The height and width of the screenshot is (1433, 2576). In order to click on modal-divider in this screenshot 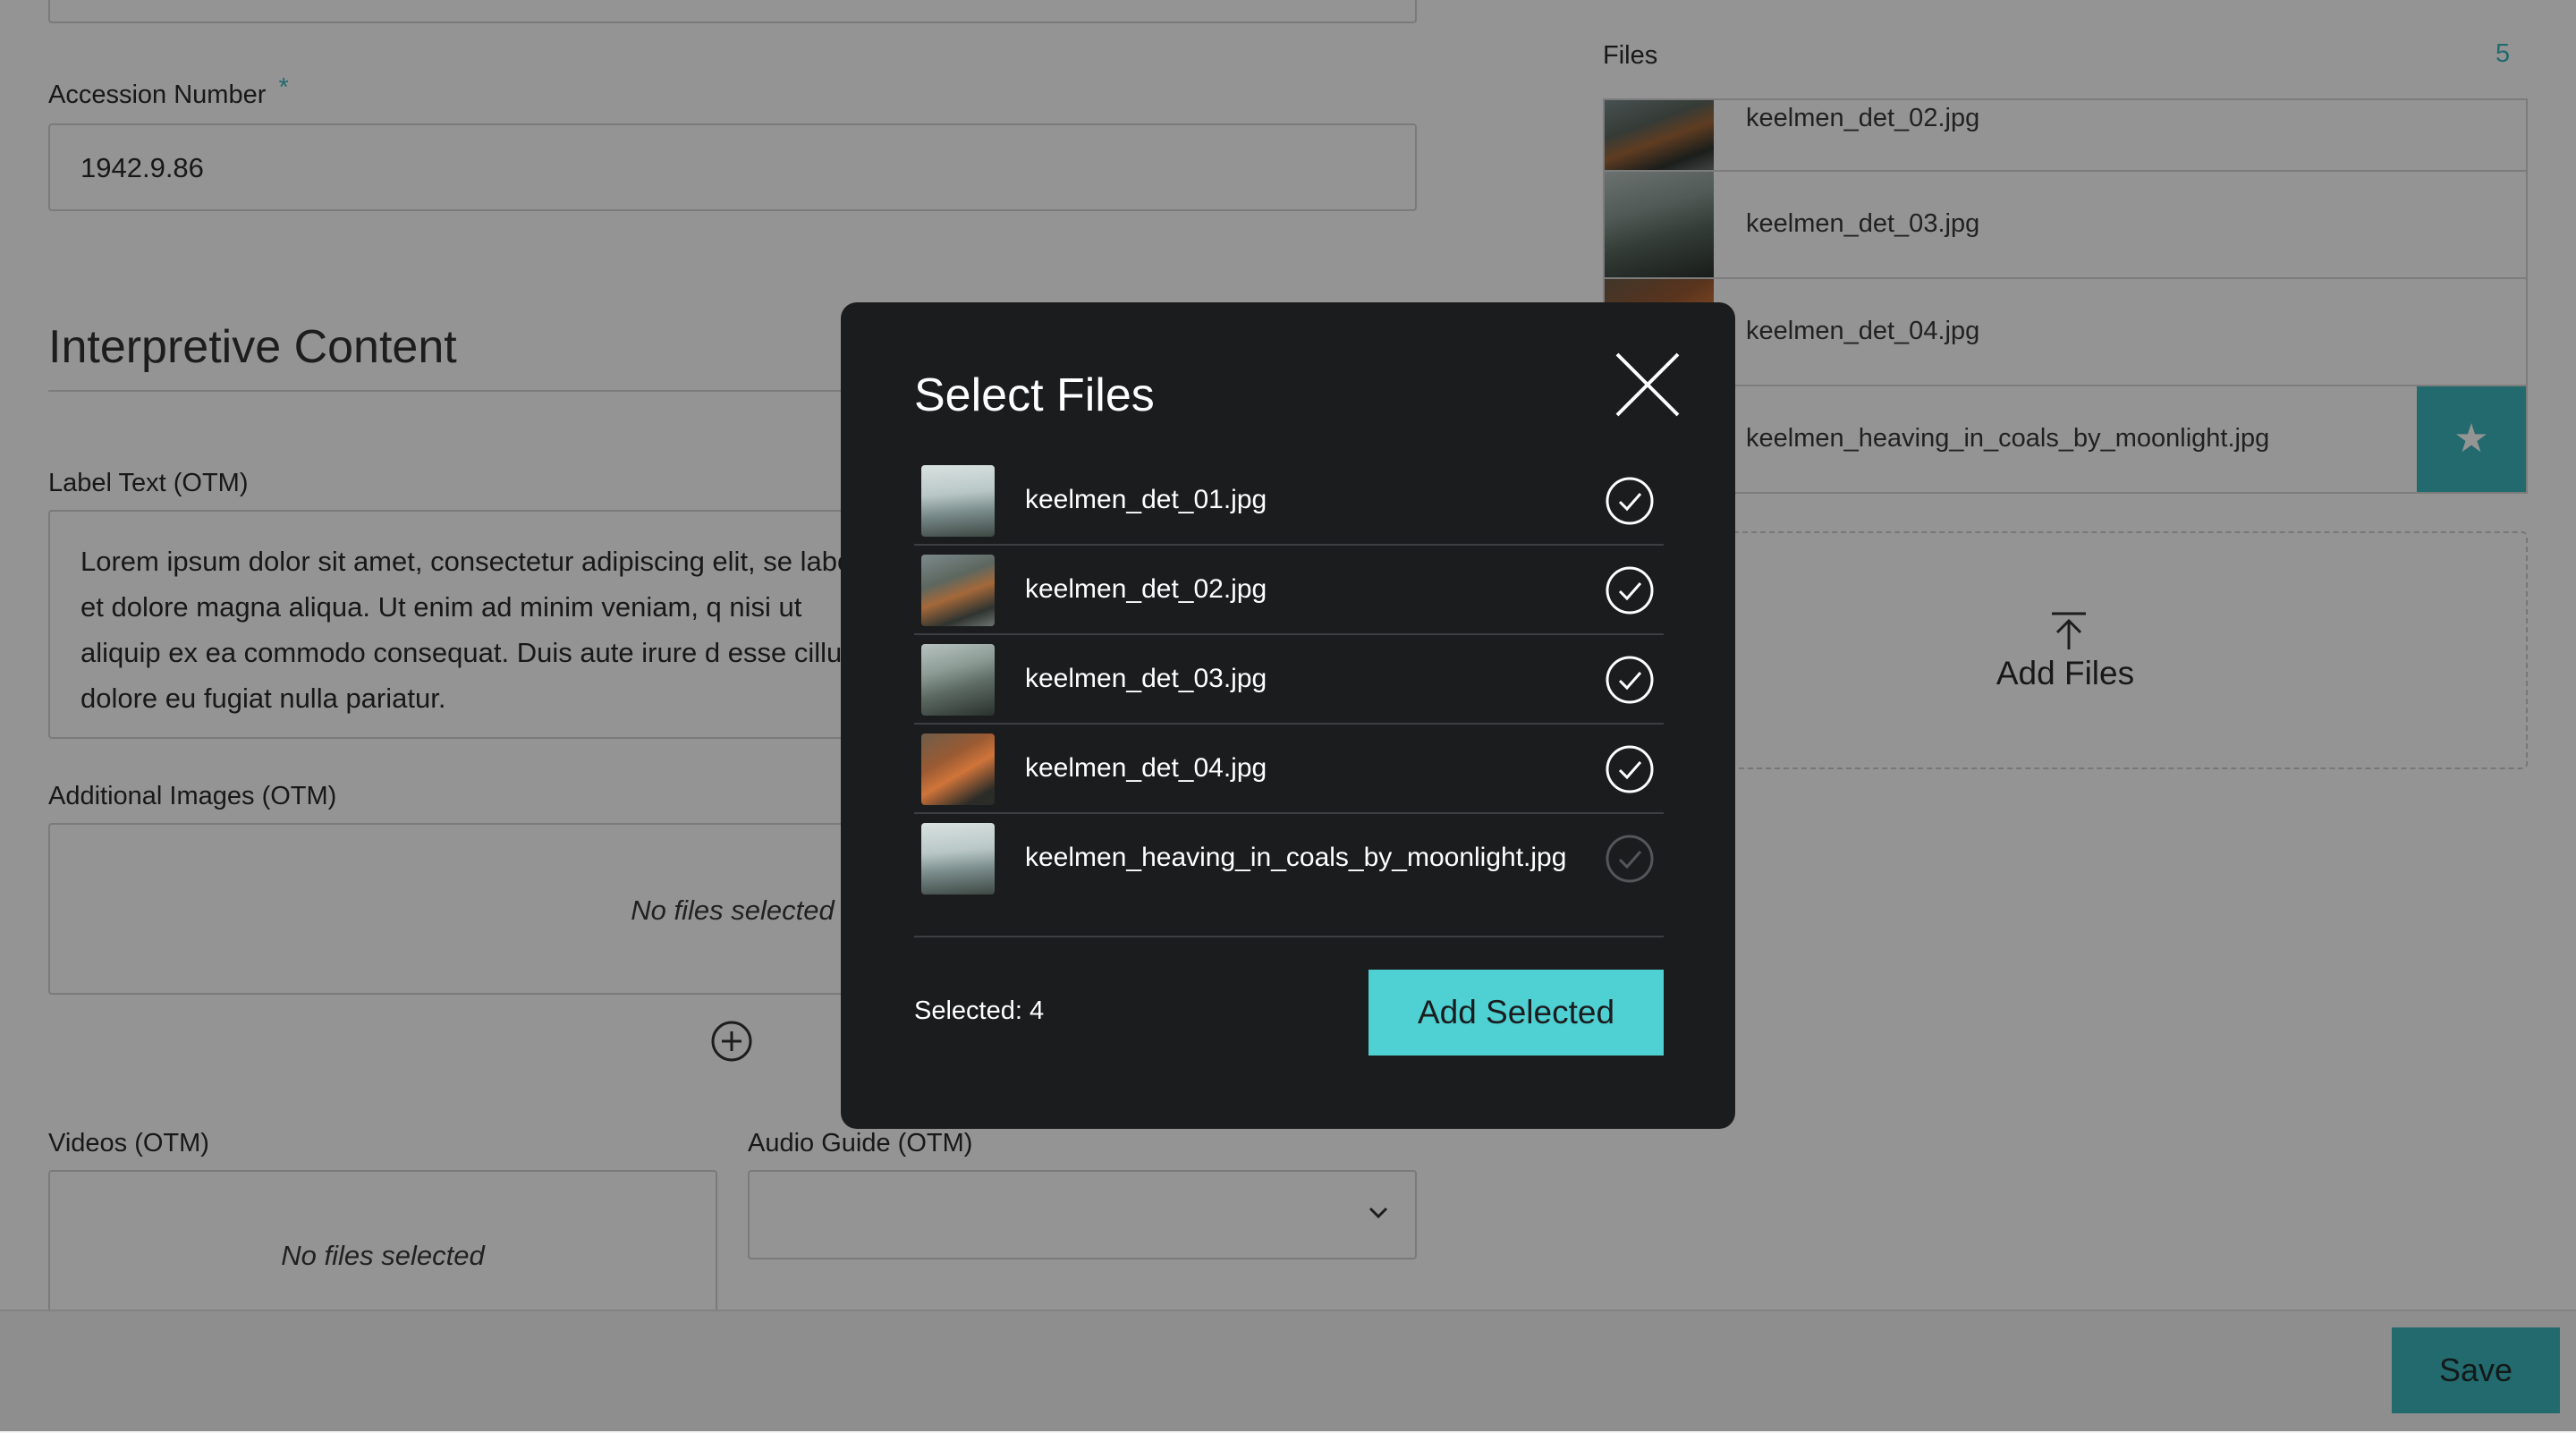, I will do `click(1289, 936)`.